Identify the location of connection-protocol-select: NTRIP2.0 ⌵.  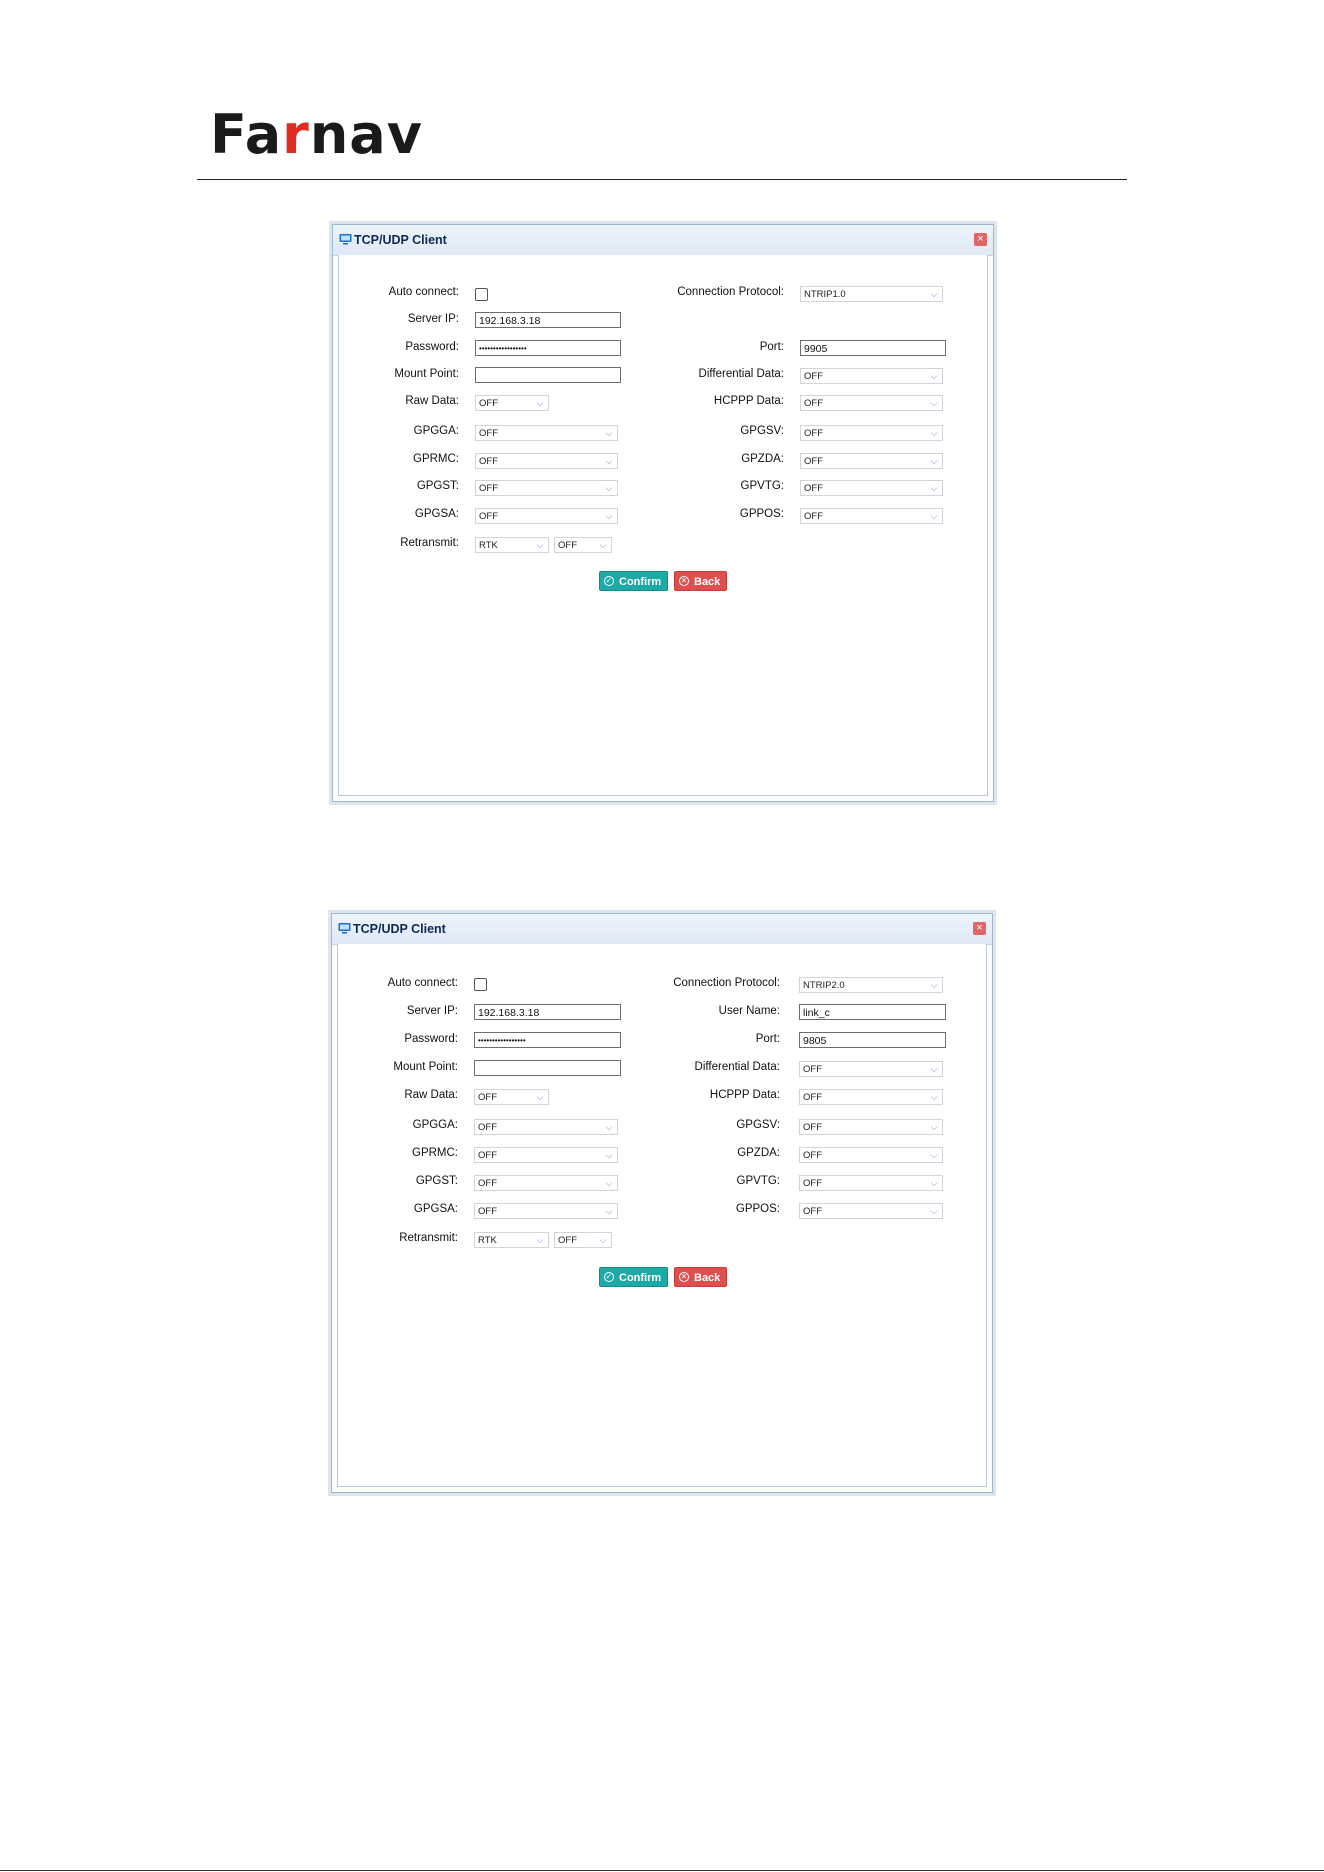
(871, 985).